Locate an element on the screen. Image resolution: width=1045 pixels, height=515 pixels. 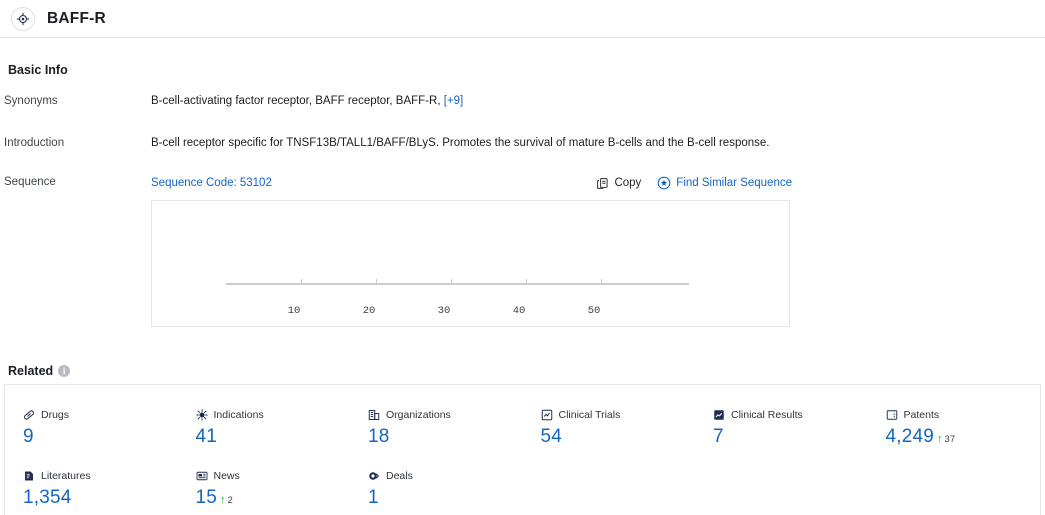
stat-card-clinical-trials: Clinical Trials 54 is located at coordinates (609, 428).